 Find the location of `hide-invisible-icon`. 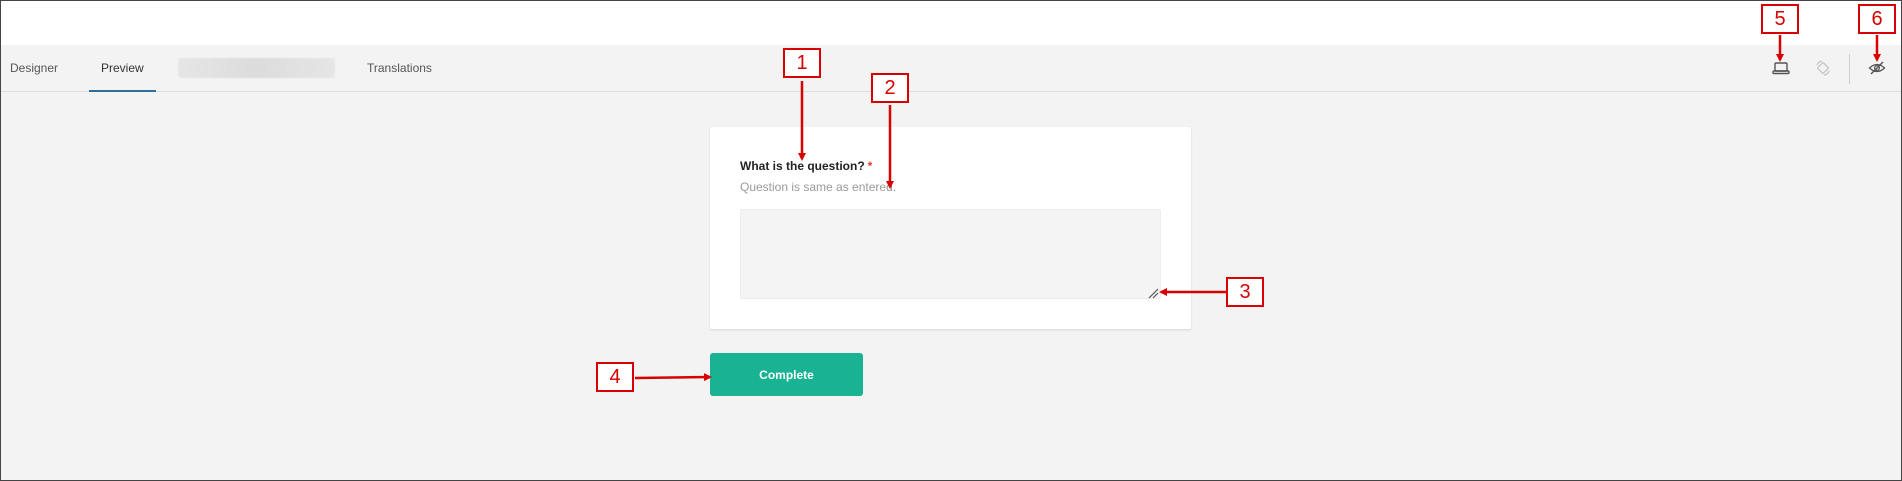

hide-invisible-icon is located at coordinates (1877, 68).